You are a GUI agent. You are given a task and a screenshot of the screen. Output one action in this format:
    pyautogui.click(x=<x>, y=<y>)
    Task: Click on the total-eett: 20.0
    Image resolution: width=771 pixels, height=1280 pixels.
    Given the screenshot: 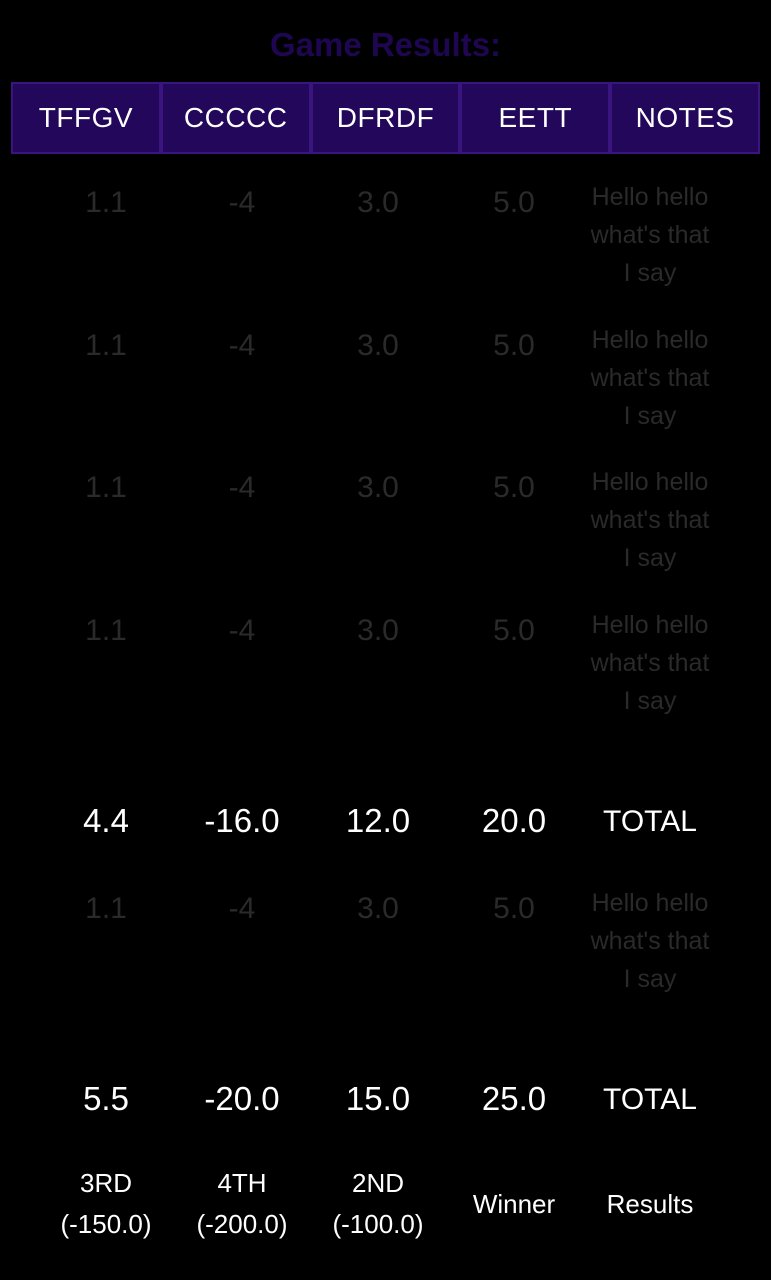 What is the action you would take?
    pyautogui.click(x=514, y=820)
    